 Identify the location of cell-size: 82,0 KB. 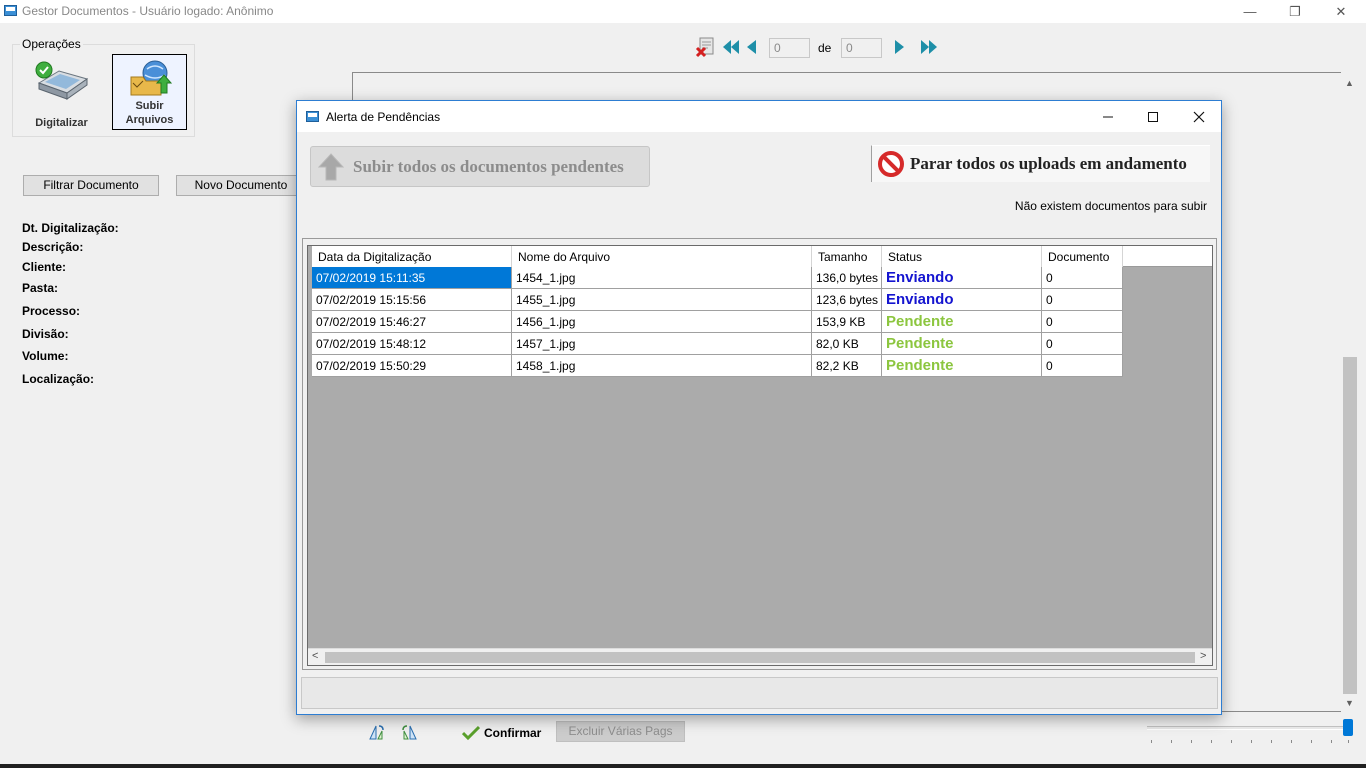
(847, 344).